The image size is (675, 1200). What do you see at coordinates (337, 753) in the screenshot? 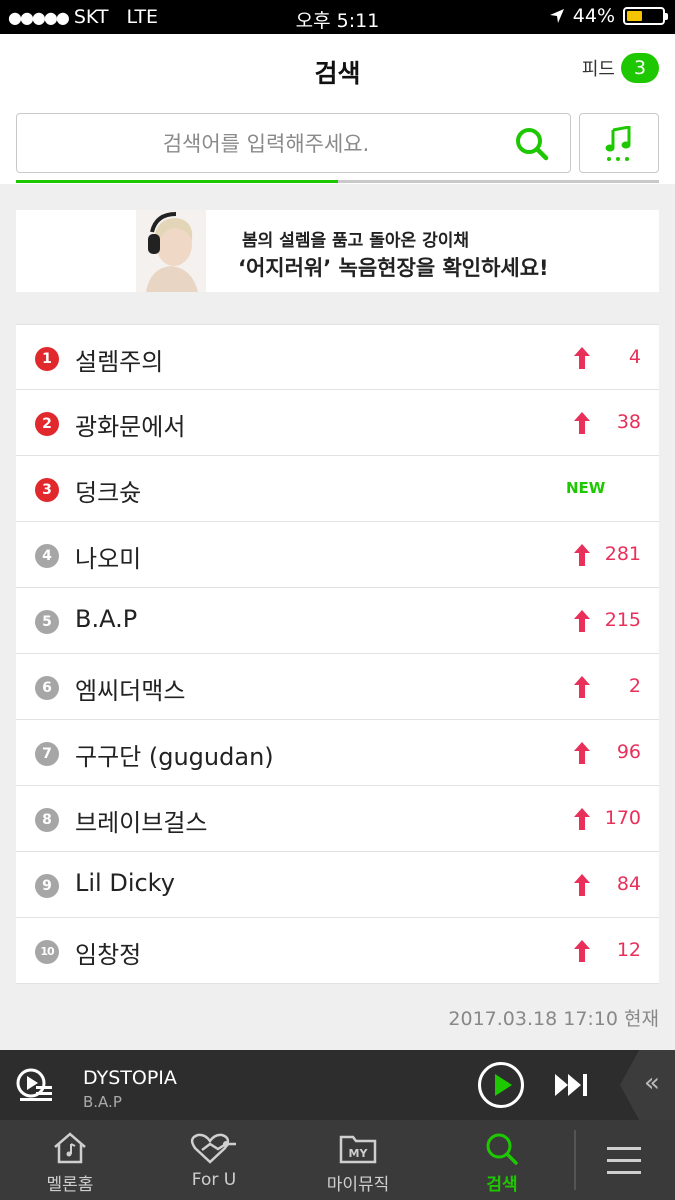
I see `list-item: 7 구구단 (gugudan) 96` at bounding box center [337, 753].